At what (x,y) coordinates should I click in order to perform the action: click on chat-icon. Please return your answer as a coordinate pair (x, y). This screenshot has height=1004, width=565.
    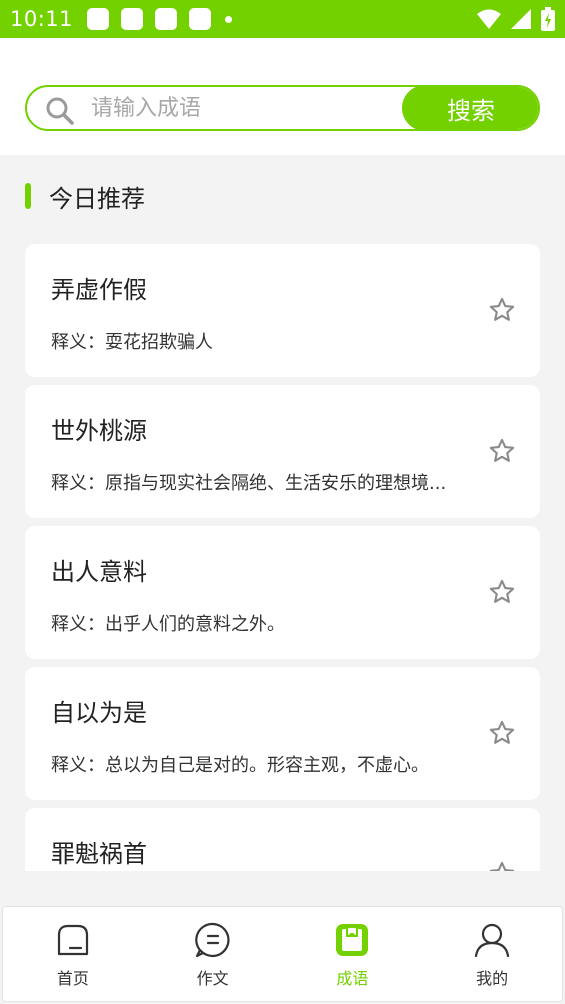
    Looking at the image, I should click on (212, 940).